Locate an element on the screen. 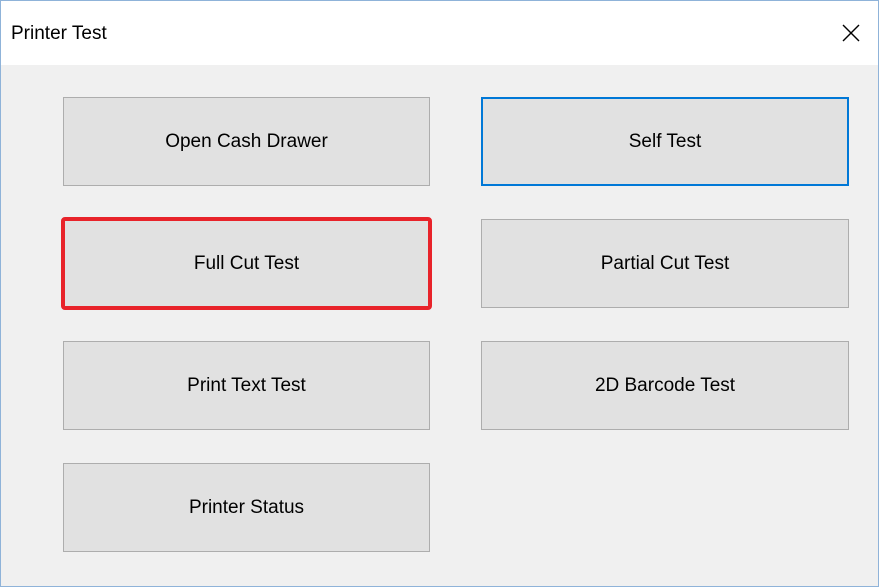  print-text-test-button: Print Text Test is located at coordinates (246, 385).